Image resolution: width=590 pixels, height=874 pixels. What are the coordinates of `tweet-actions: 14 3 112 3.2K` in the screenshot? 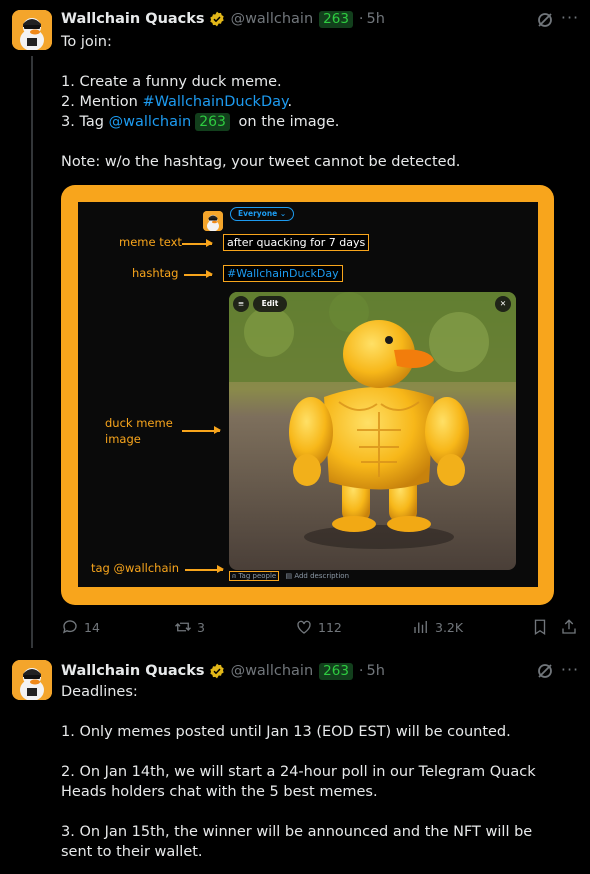 It's located at (321, 627).